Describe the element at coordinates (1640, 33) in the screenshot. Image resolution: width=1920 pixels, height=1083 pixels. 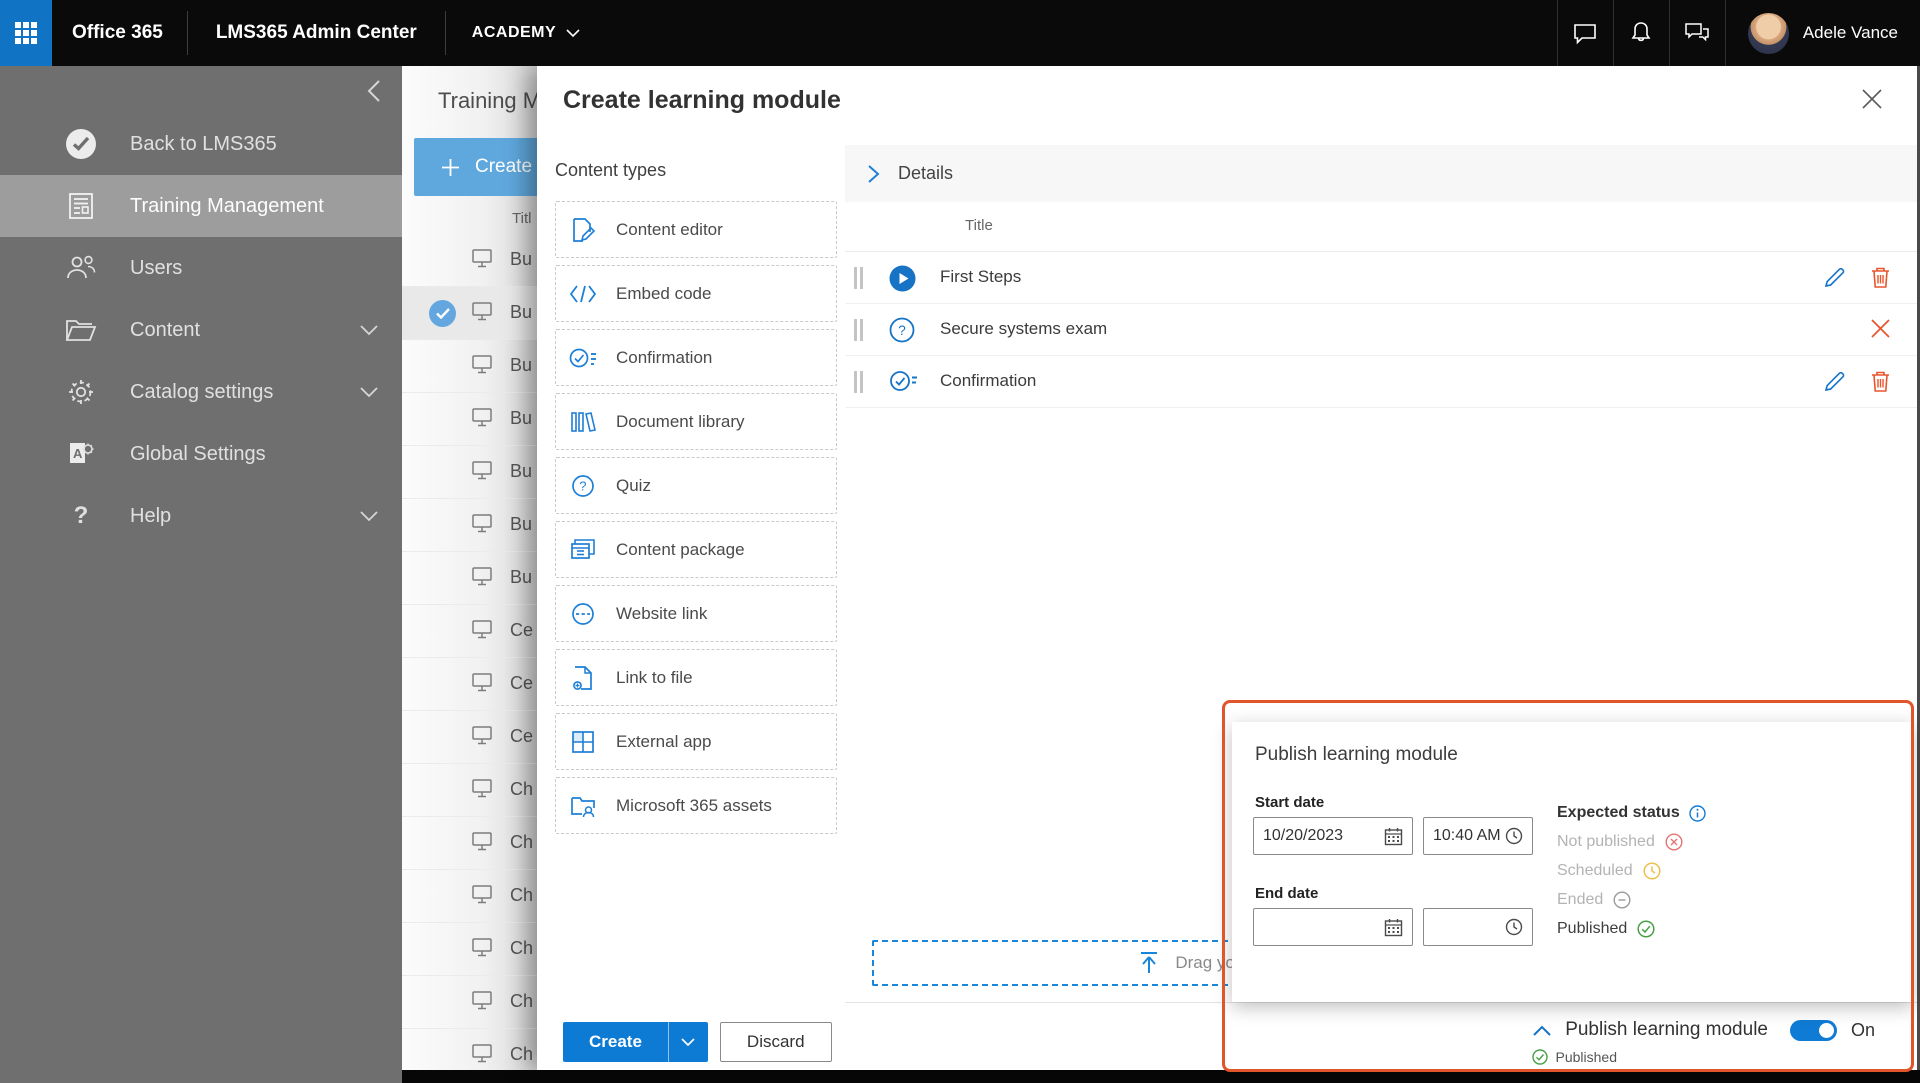
I see `notifications-button` at that location.